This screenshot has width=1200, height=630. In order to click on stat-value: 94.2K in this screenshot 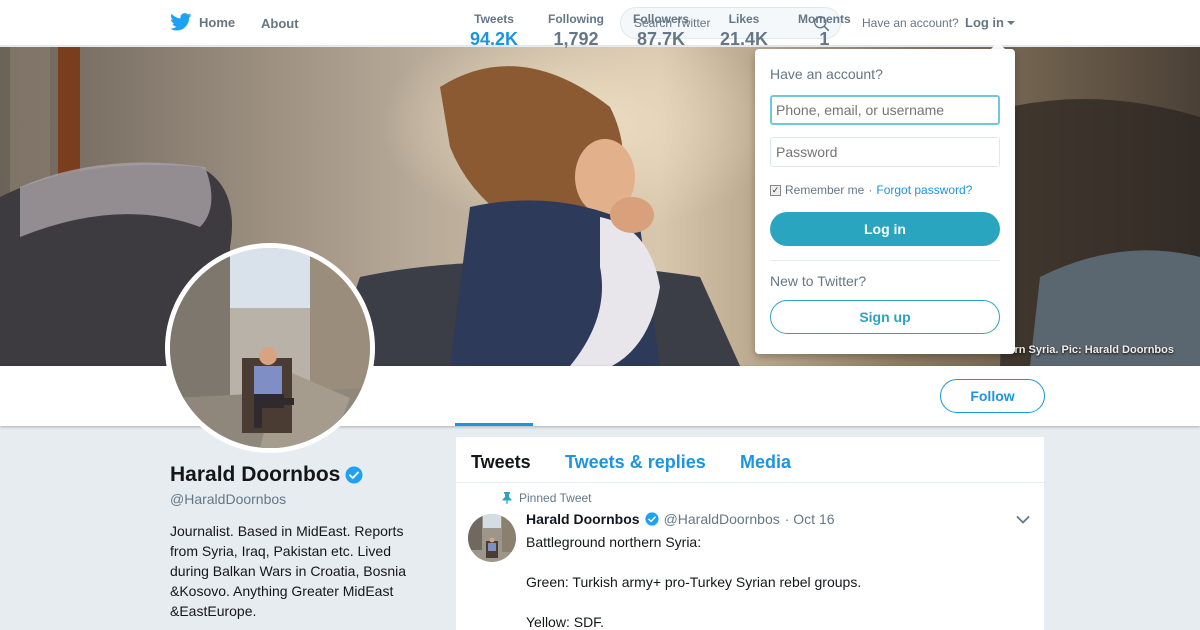, I will do `click(494, 39)`.